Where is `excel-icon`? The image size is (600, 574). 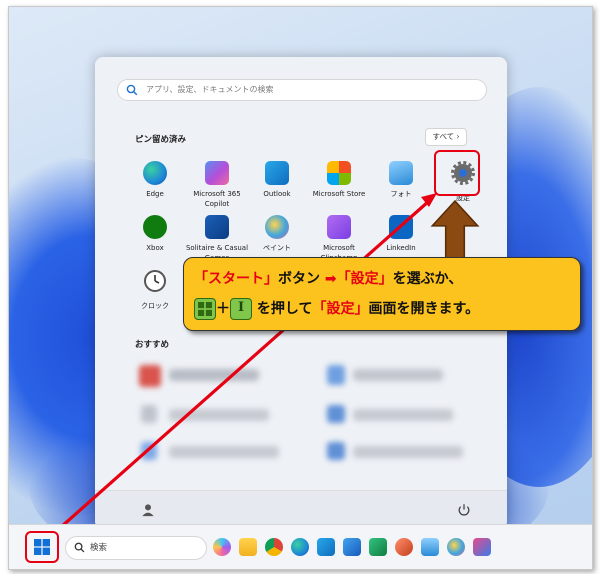
excel-icon is located at coordinates (378, 547).